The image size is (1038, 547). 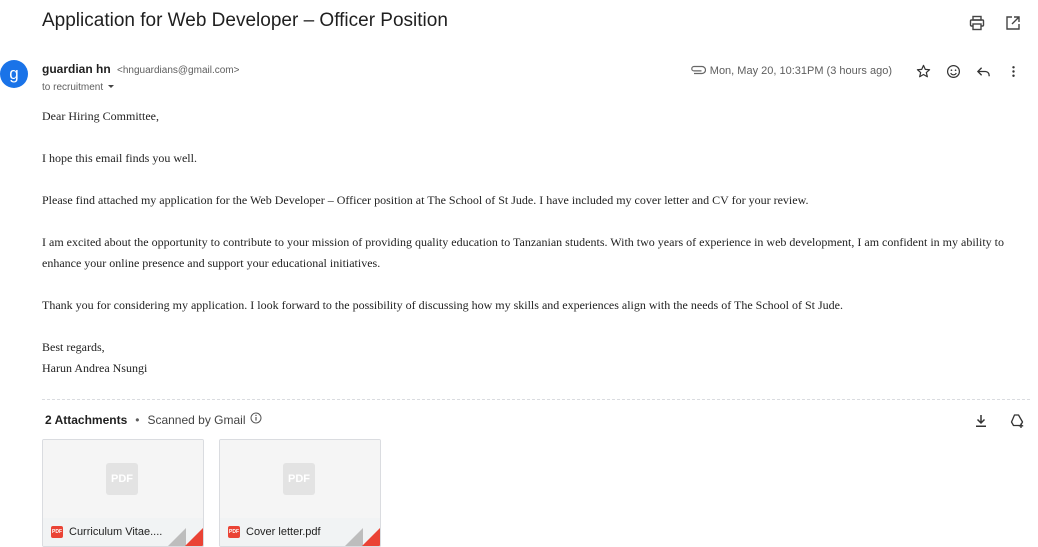 What do you see at coordinates (1017, 421) in the screenshot?
I see `add-to-drive-icon` at bounding box center [1017, 421].